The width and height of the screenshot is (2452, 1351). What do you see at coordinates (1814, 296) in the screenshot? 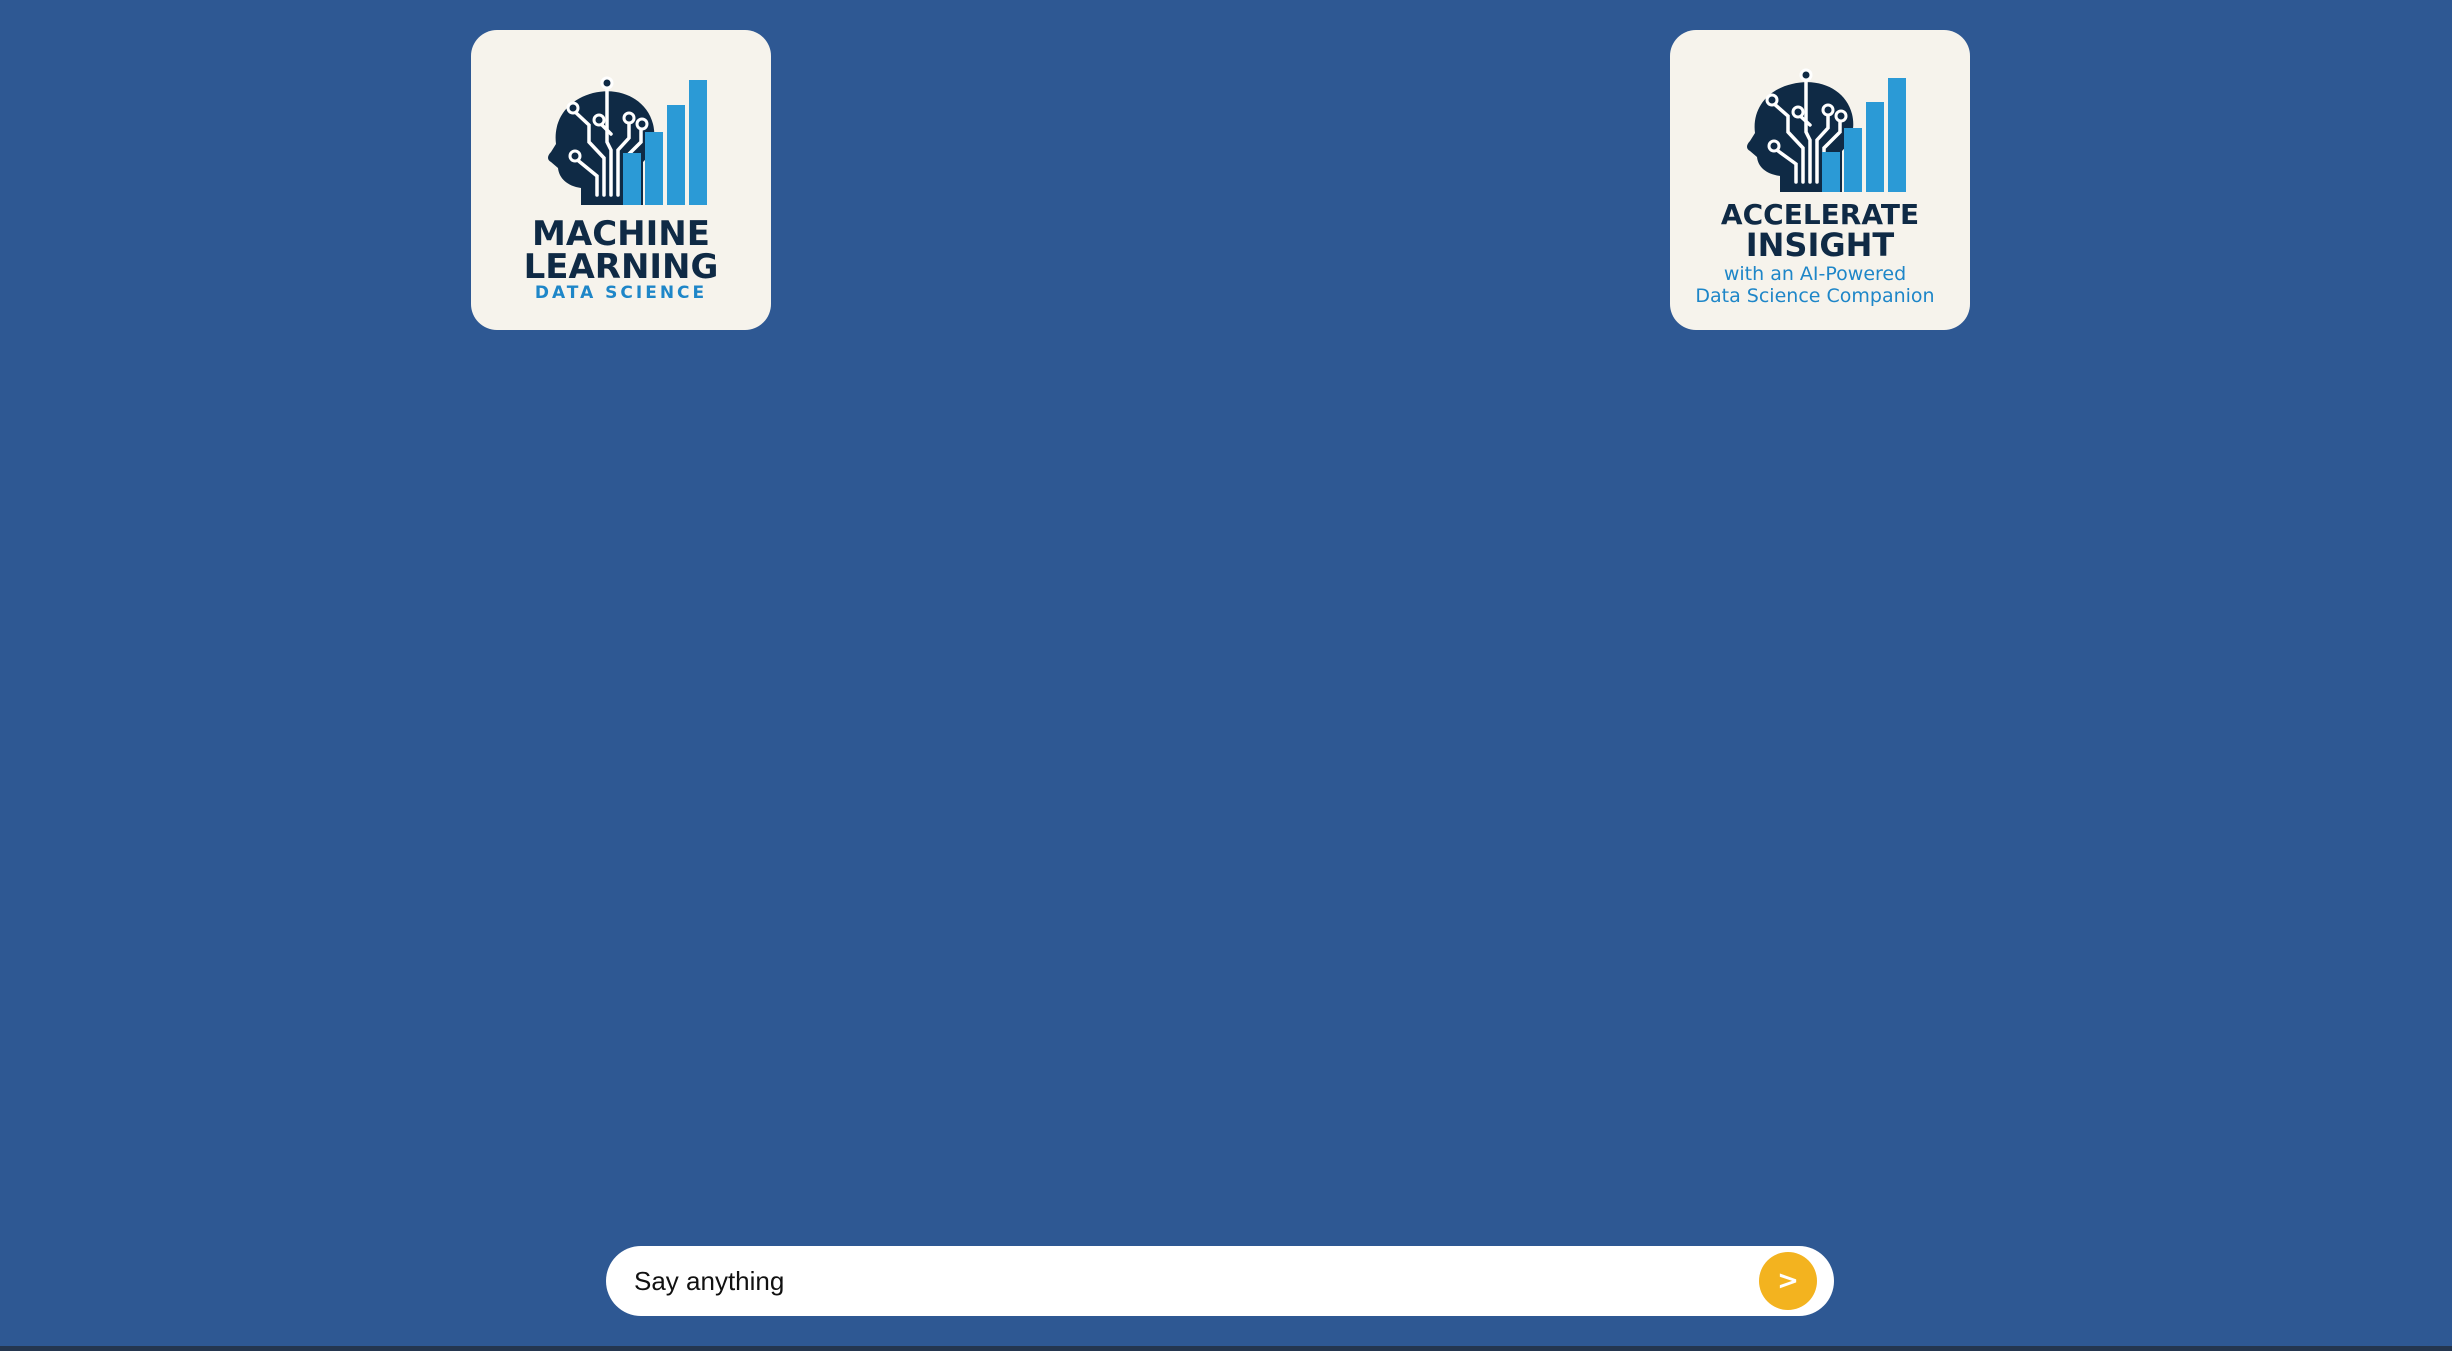
I see `logo-right-line4: Data Science Companion` at bounding box center [1814, 296].